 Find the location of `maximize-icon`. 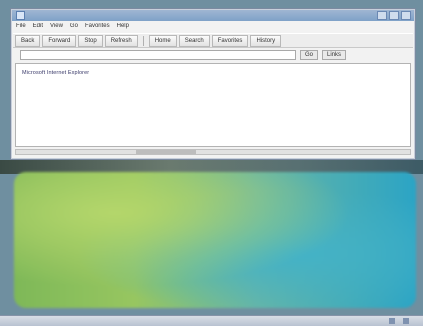

maximize-icon is located at coordinates (394, 15).